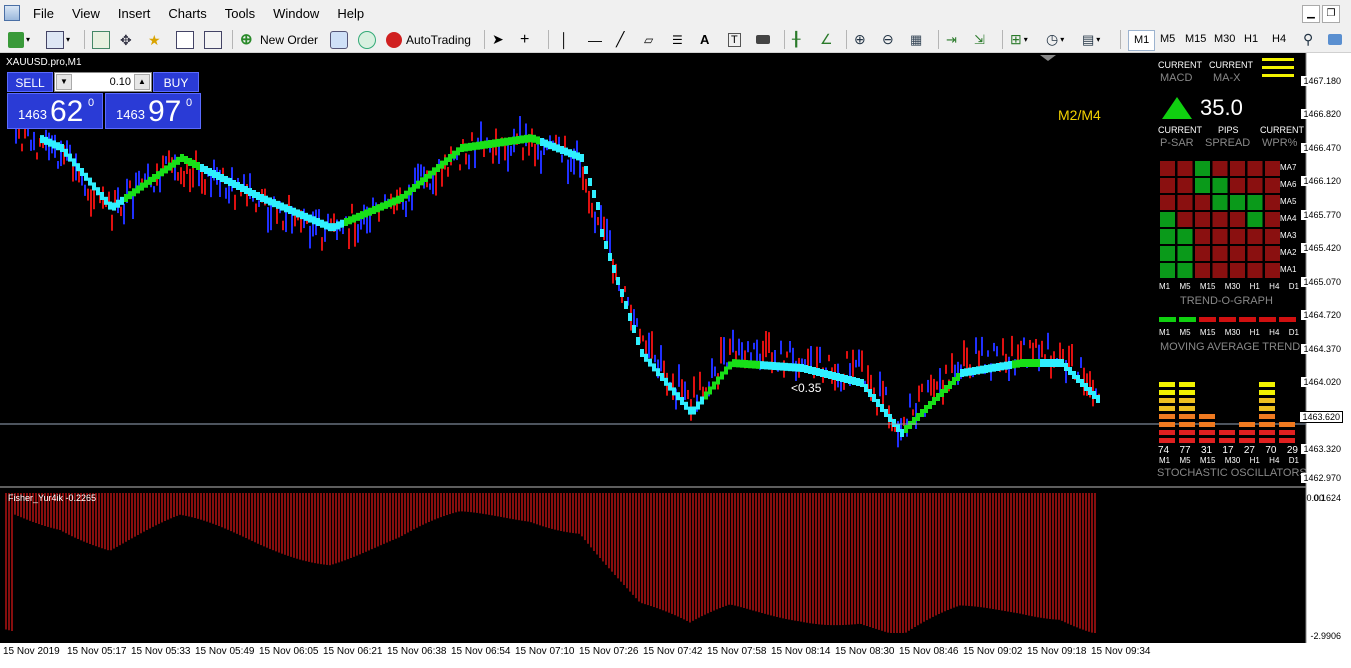 The height and width of the screenshot is (668, 1351). I want to click on autotrading-button: AutoTrading, so click(428, 39).